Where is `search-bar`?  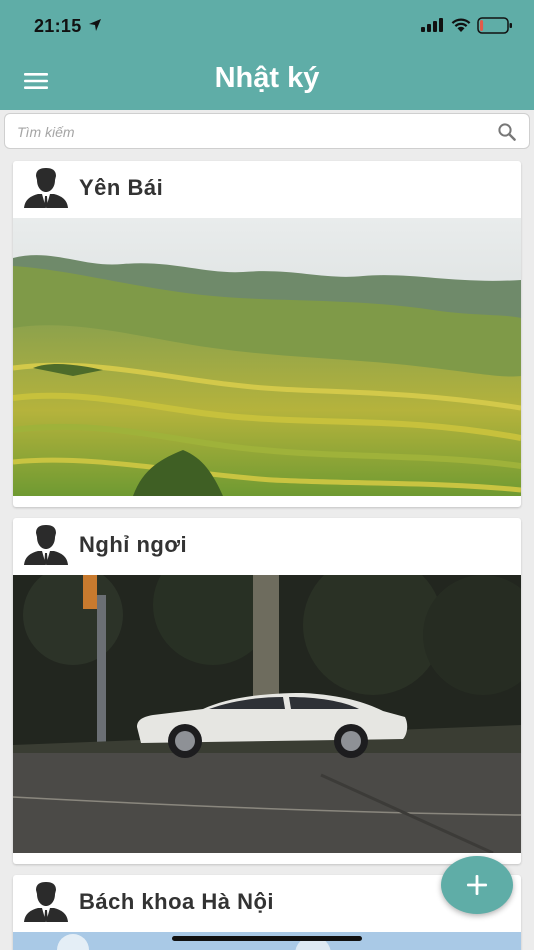 search-bar is located at coordinates (267, 131).